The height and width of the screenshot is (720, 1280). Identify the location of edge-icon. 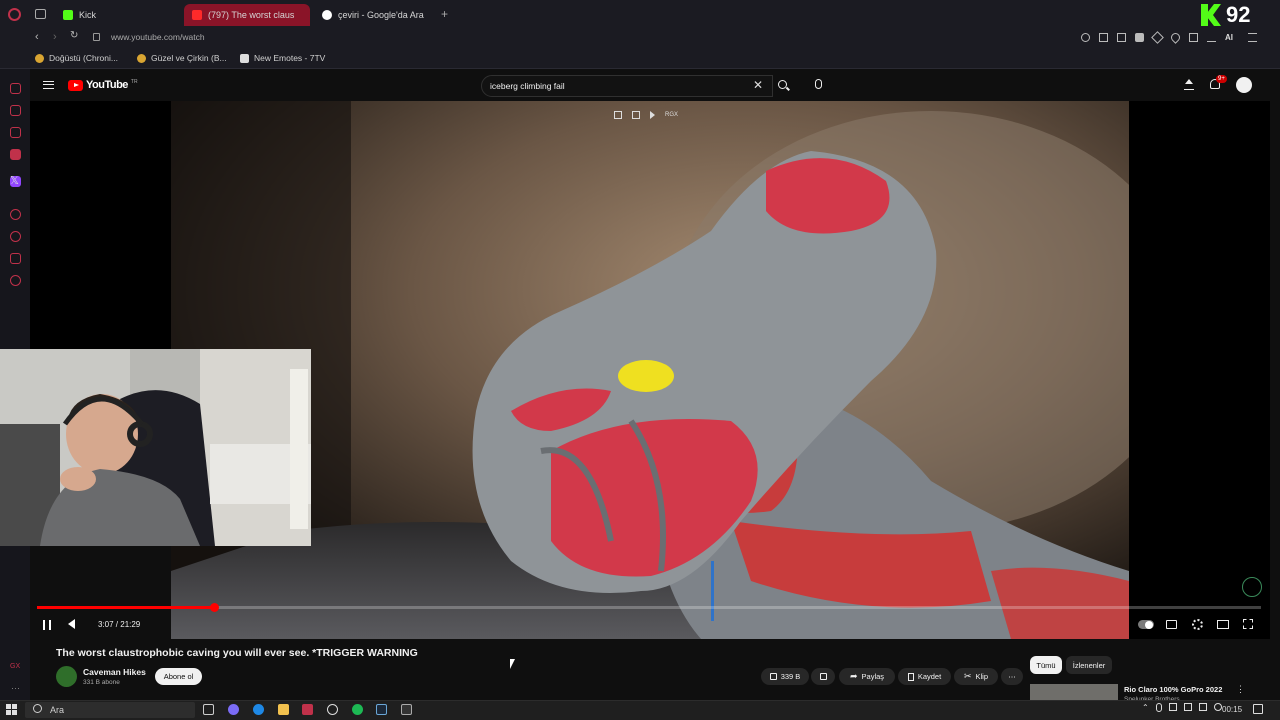
(258, 709).